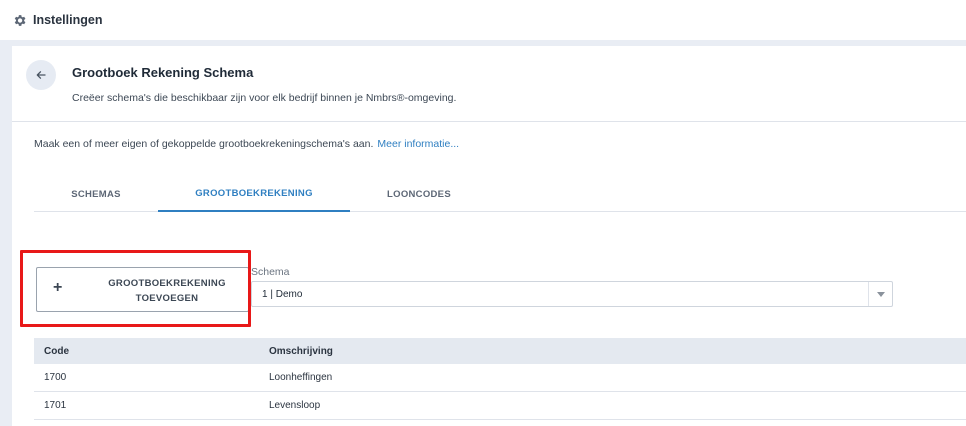  I want to click on add-ledger-account-button: + GROOTBOEKREKENING TOEVOEGEN, so click(142, 289).